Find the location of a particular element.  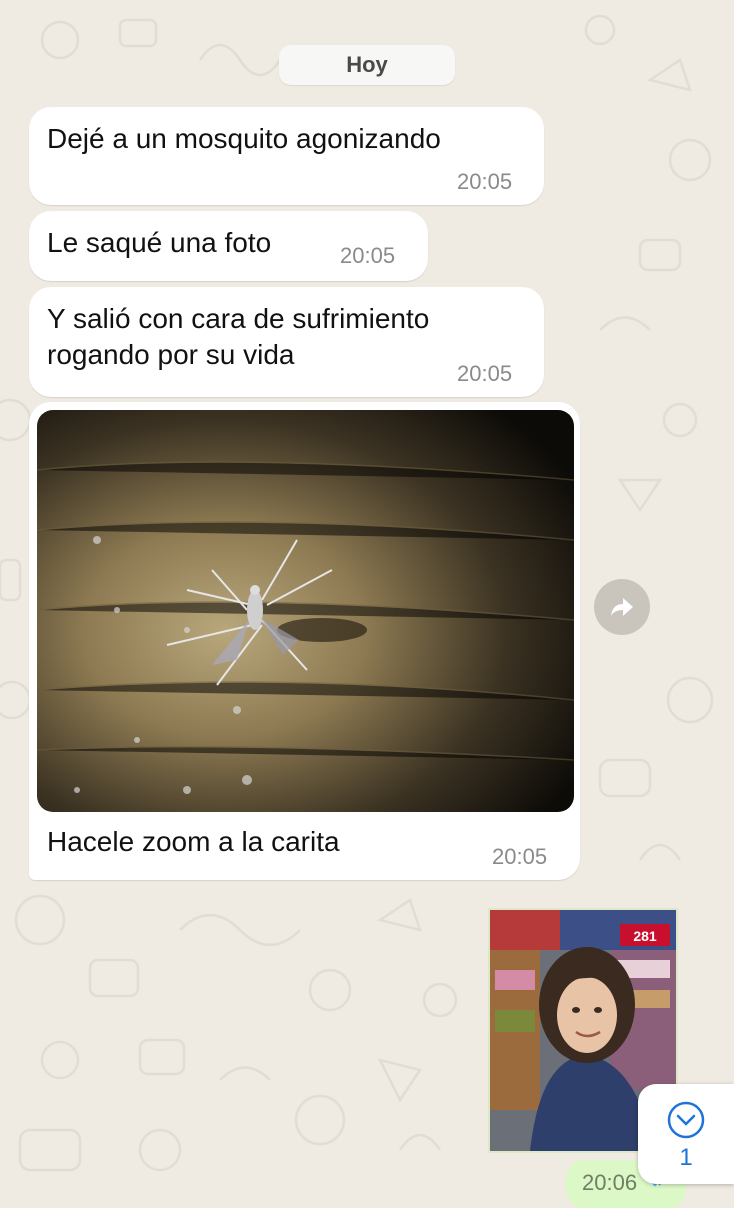

message-text: Dejé a un mosquito agonizando is located at coordinates (244, 138).